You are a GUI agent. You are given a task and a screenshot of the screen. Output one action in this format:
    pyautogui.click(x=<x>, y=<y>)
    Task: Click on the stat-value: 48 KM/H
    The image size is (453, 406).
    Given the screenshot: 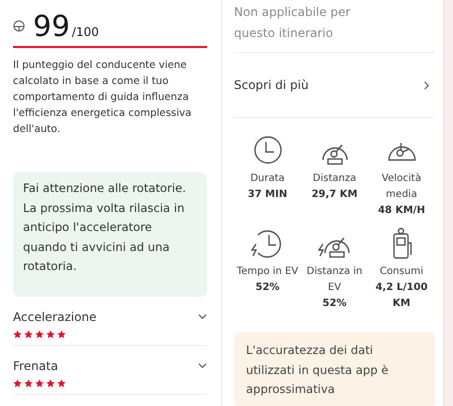 What is the action you would take?
    pyautogui.click(x=402, y=211)
    